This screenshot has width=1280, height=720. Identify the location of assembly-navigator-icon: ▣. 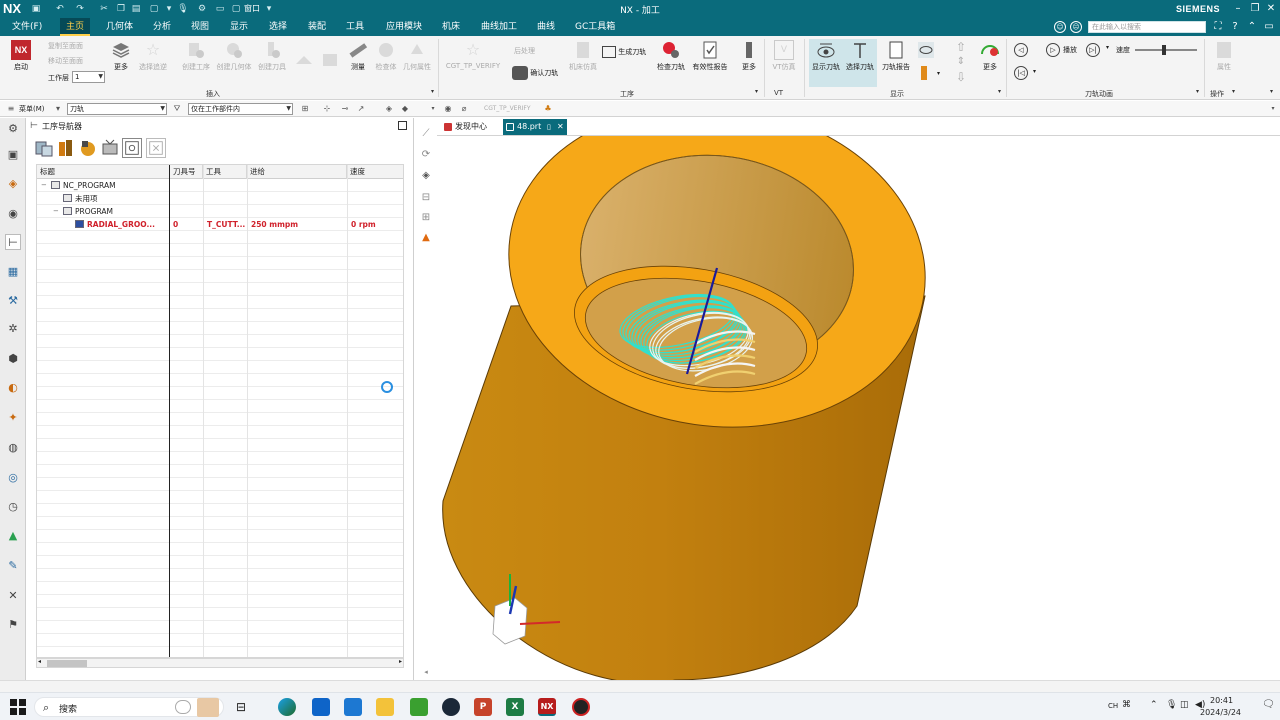
(13, 155).